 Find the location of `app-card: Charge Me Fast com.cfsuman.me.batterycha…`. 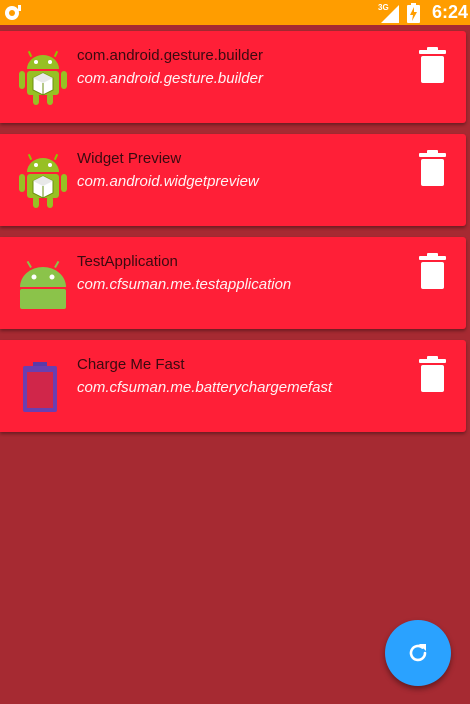

app-card: Charge Me Fast com.cfsuman.me.batterycha… is located at coordinates (233, 386).